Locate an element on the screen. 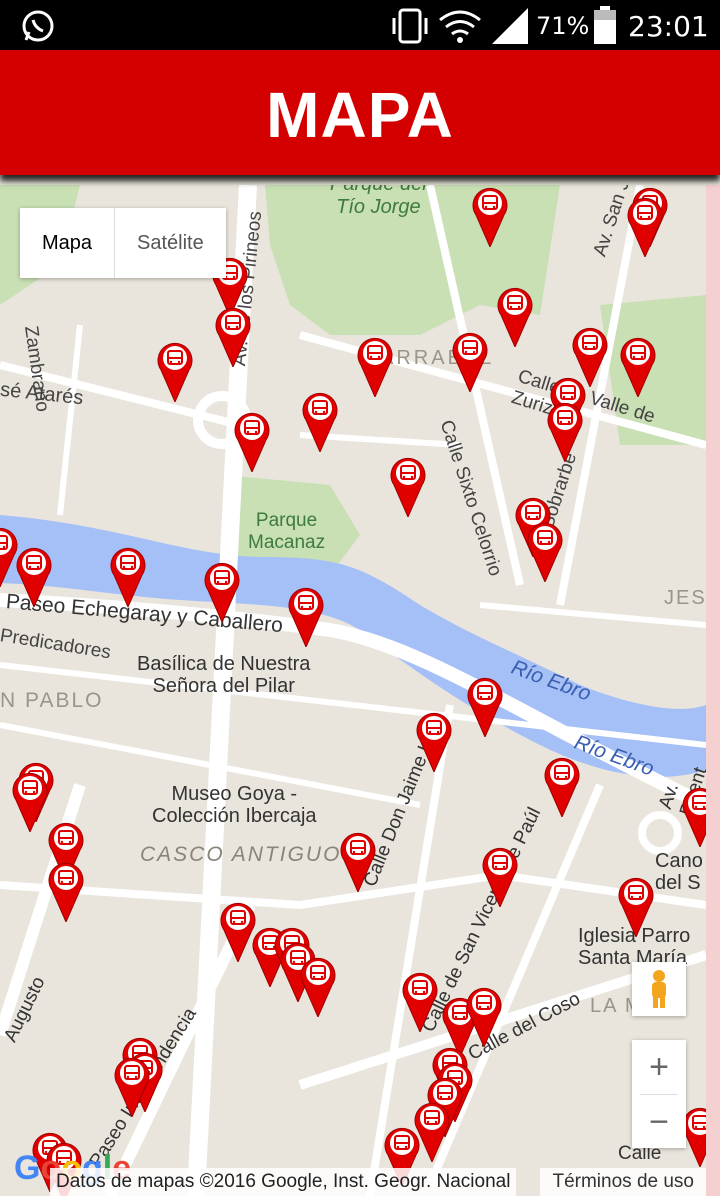 Image resolution: width=720 pixels, height=1196 pixels. label-parque-tio-jorge: Parque del Tío Jorge is located at coordinates (378, 201).